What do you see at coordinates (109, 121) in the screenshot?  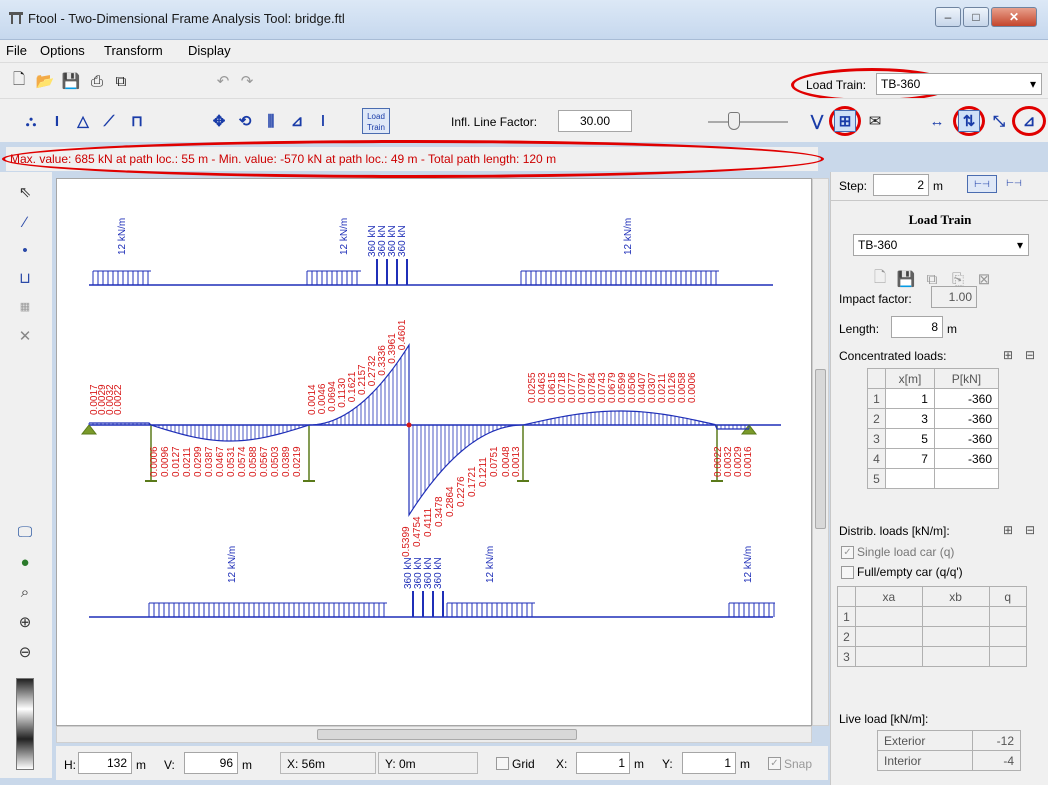 I see `spring-icon: ⟋` at bounding box center [109, 121].